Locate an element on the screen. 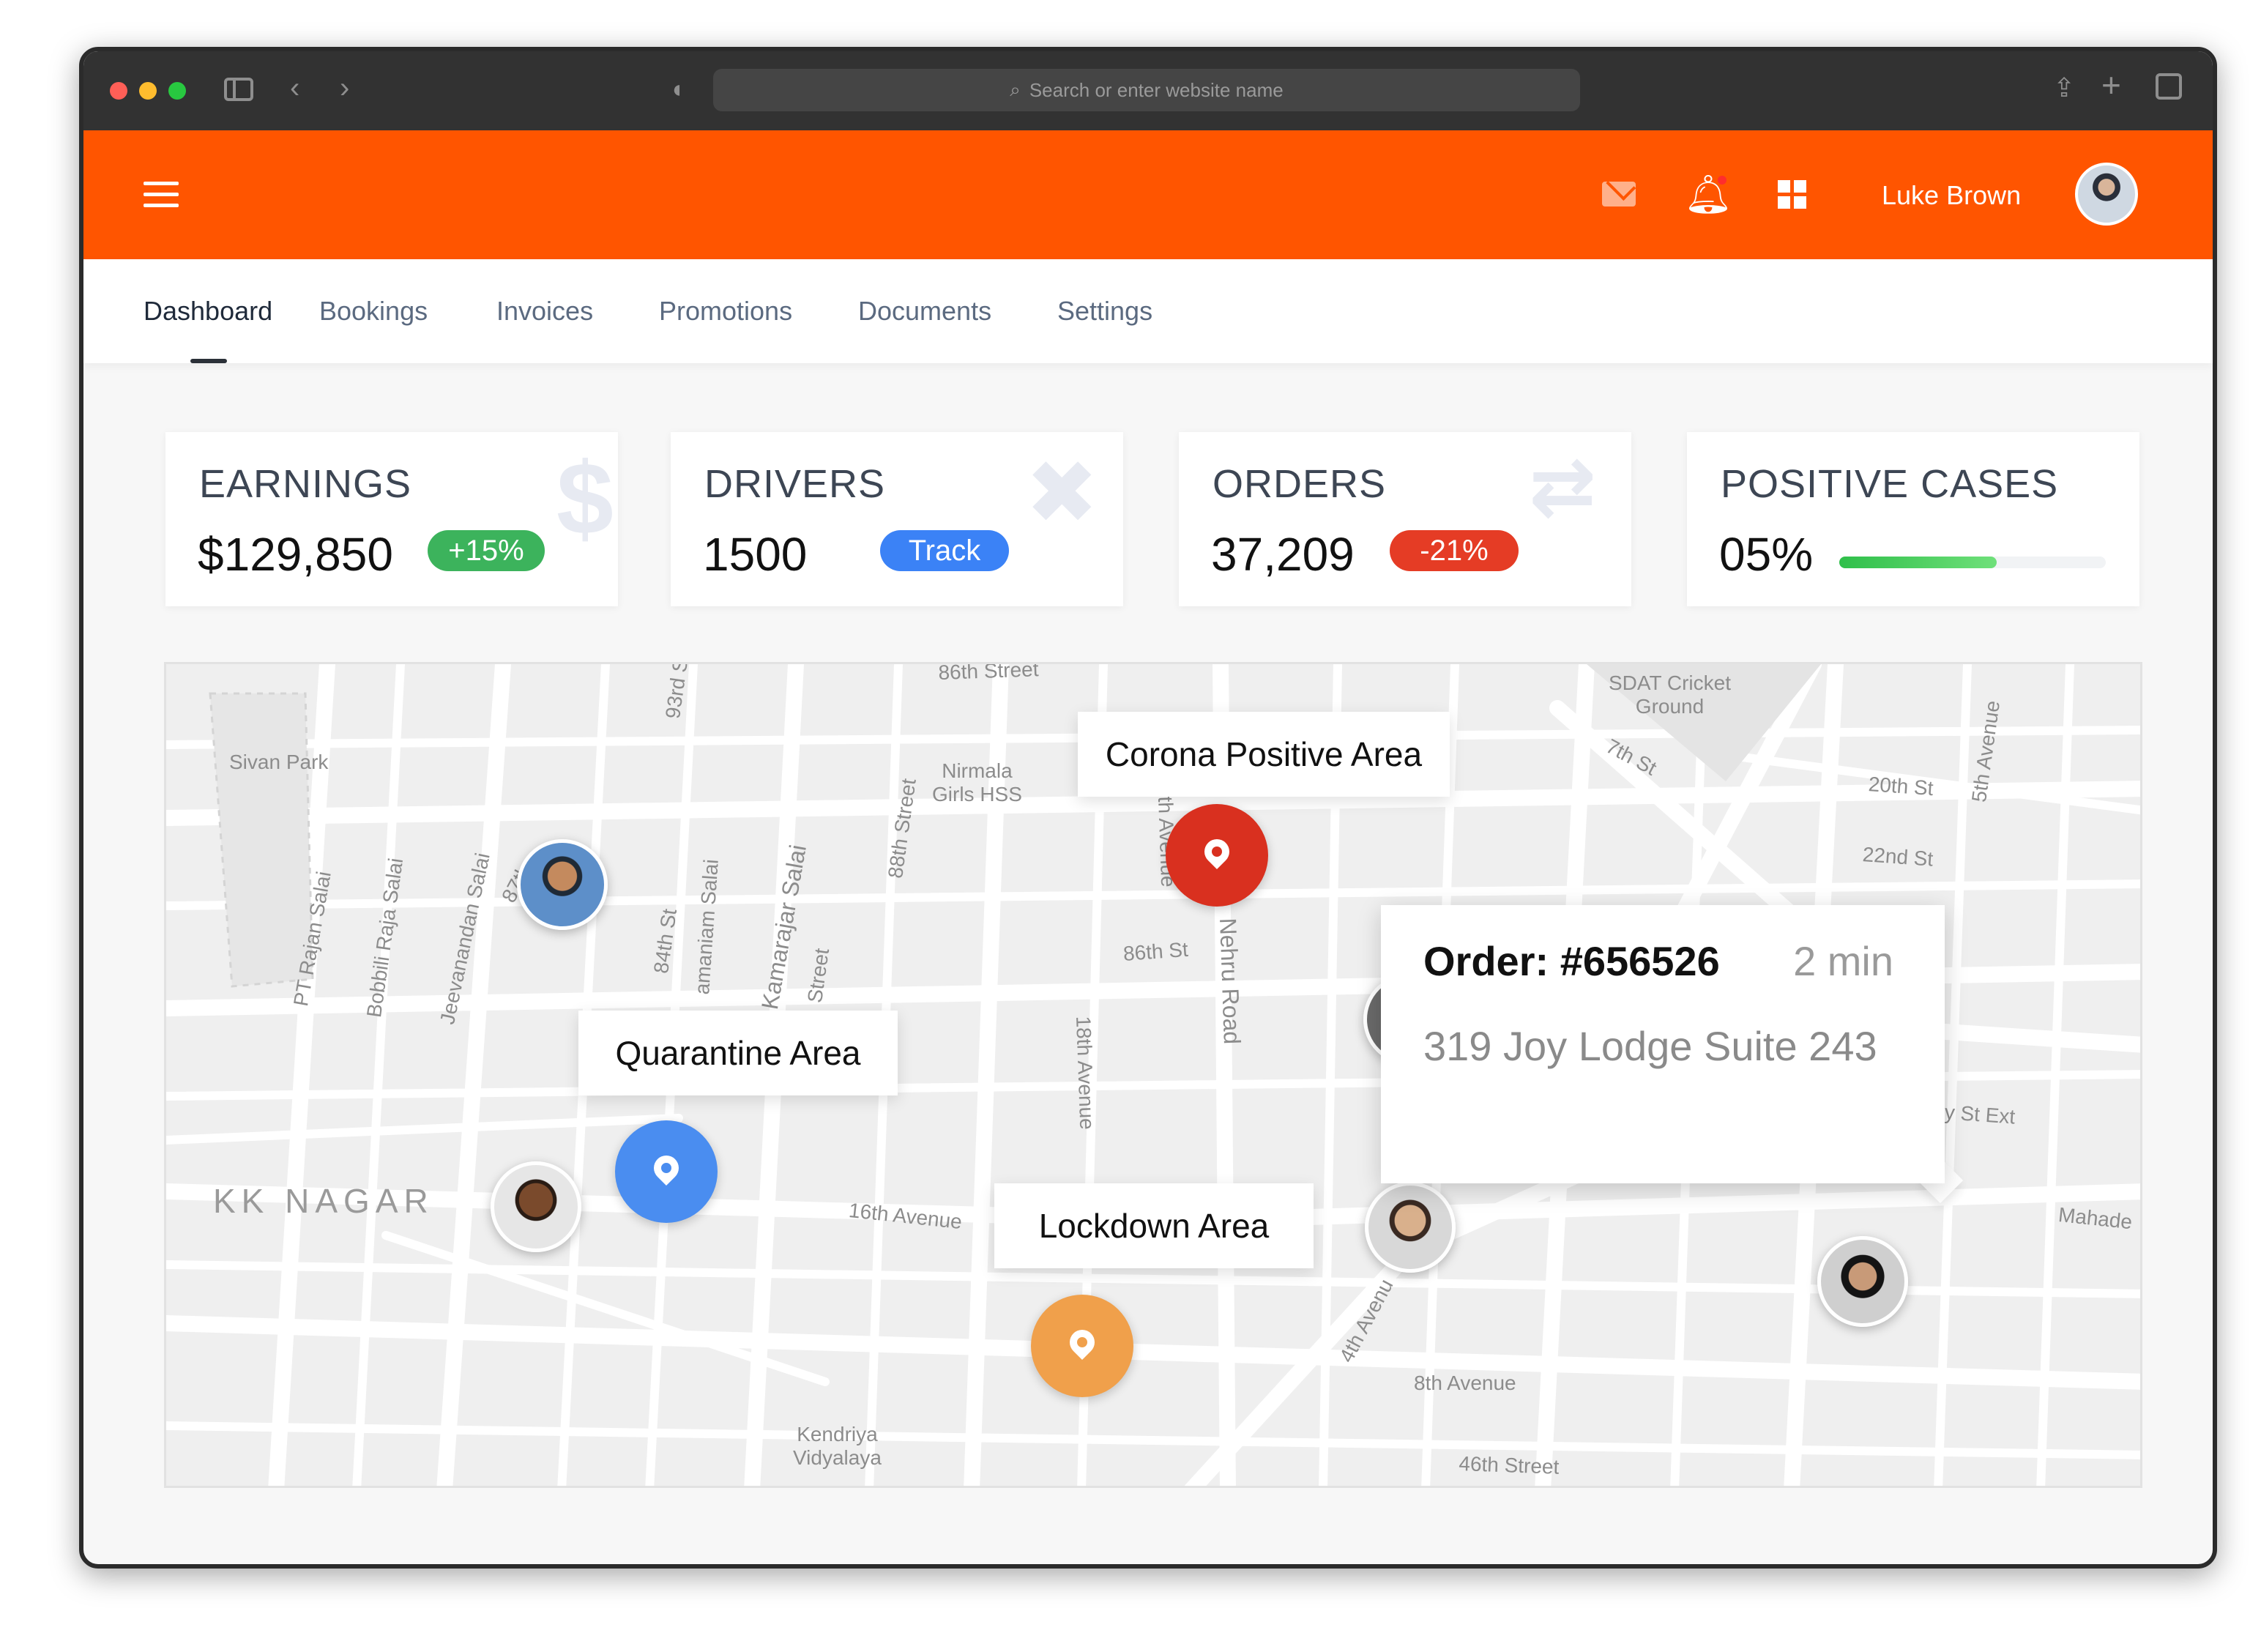  tab-invoices: Invoices is located at coordinates (545, 311).